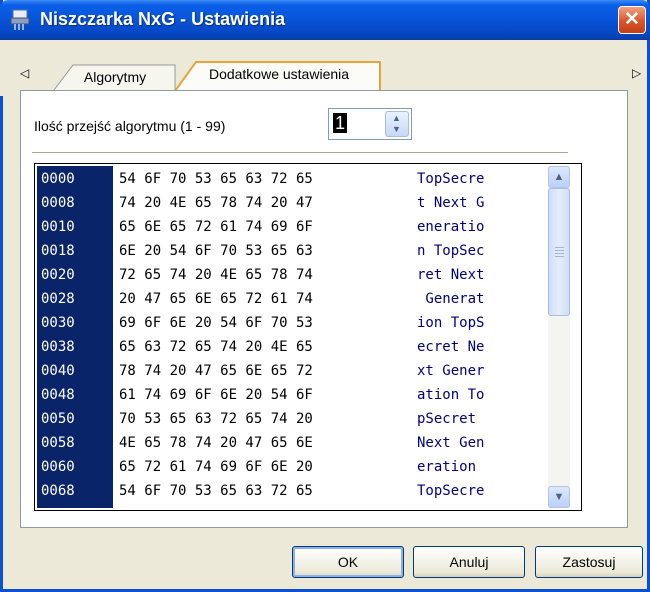 This screenshot has width=650, height=592. What do you see at coordinates (58, 227) in the screenshot?
I see `hex-address: 0010` at bounding box center [58, 227].